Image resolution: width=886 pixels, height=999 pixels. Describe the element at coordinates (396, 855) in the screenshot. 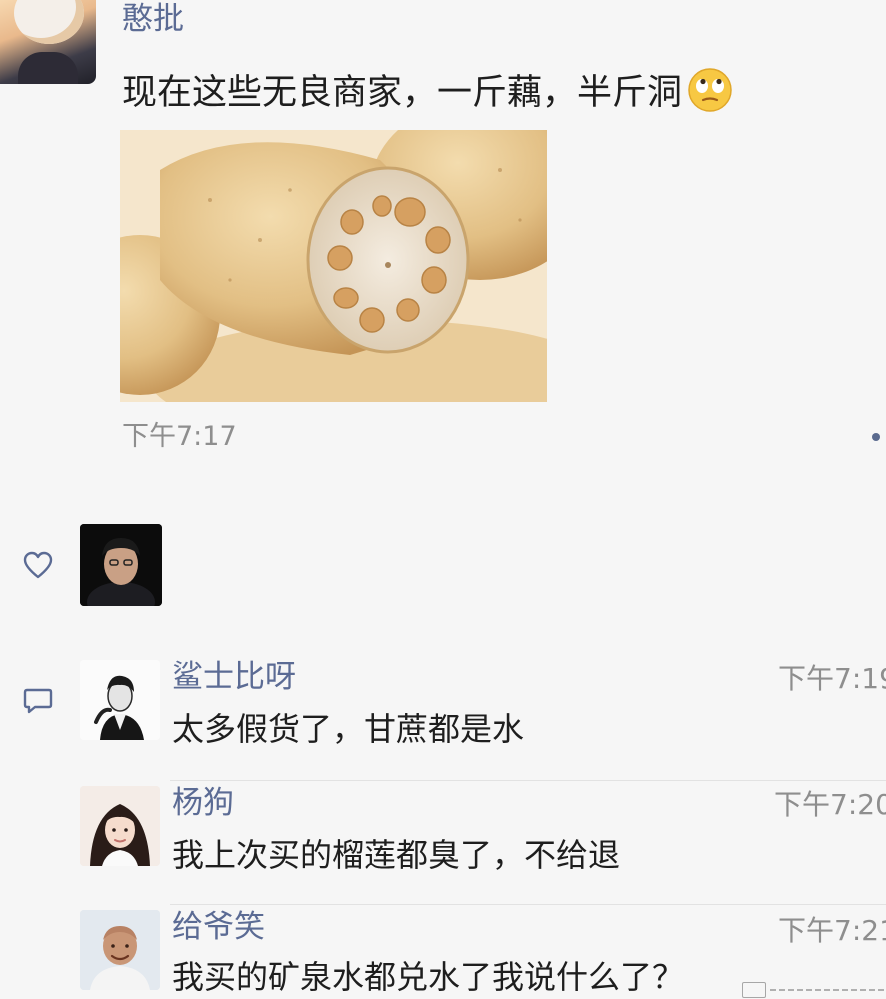

I see `comment-text: 我上次买的榴莲都臭了，不给退` at that location.